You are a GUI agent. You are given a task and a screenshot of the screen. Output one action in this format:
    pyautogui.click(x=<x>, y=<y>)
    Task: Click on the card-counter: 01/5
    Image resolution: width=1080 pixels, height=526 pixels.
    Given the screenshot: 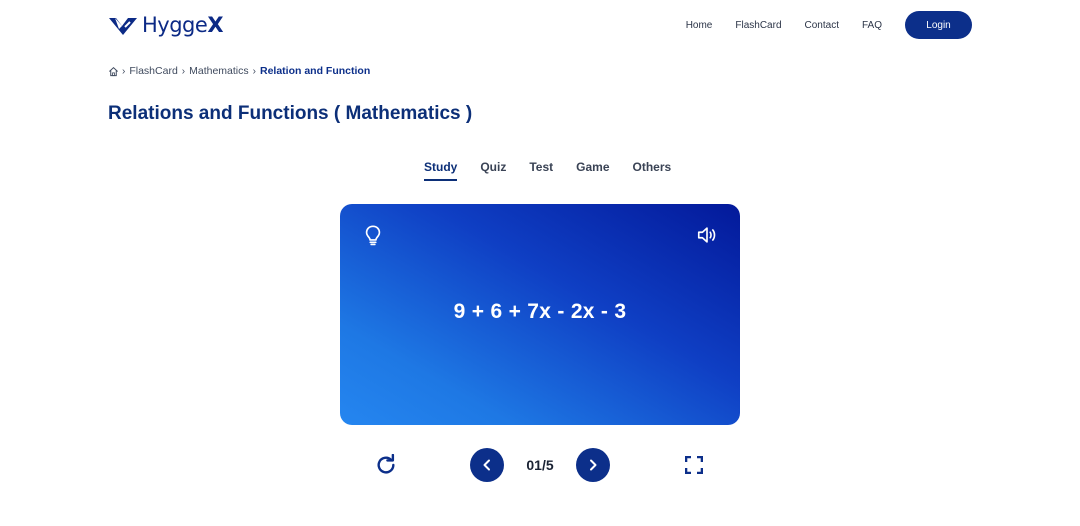 What is the action you would take?
    pyautogui.click(x=540, y=465)
    